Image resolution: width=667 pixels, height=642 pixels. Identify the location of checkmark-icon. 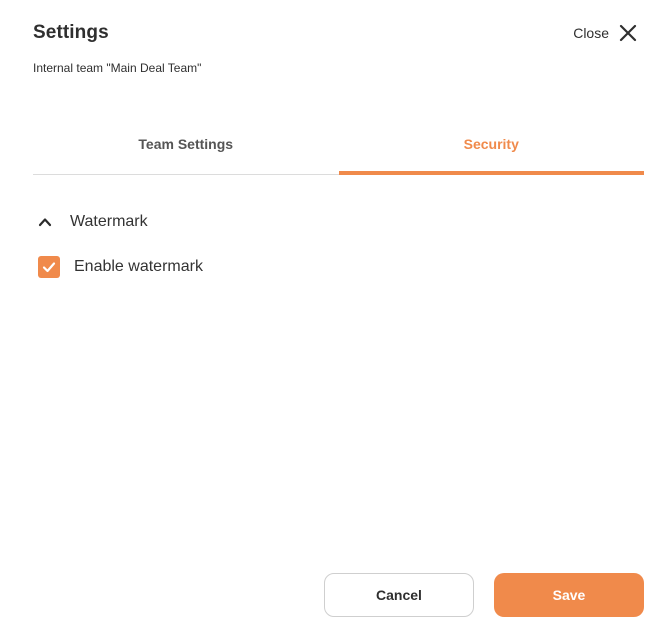
(49, 267).